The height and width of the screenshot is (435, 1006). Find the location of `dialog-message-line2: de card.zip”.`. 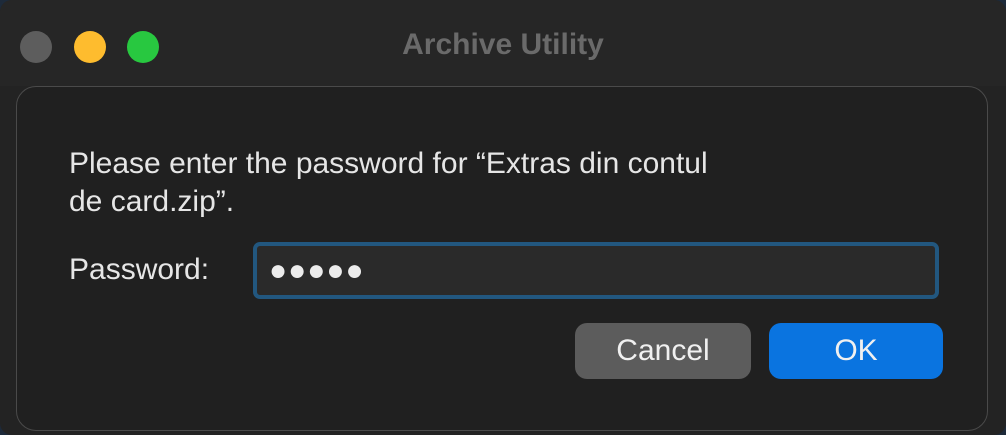

dialog-message-line2: de card.zip”. is located at coordinates (152, 201).